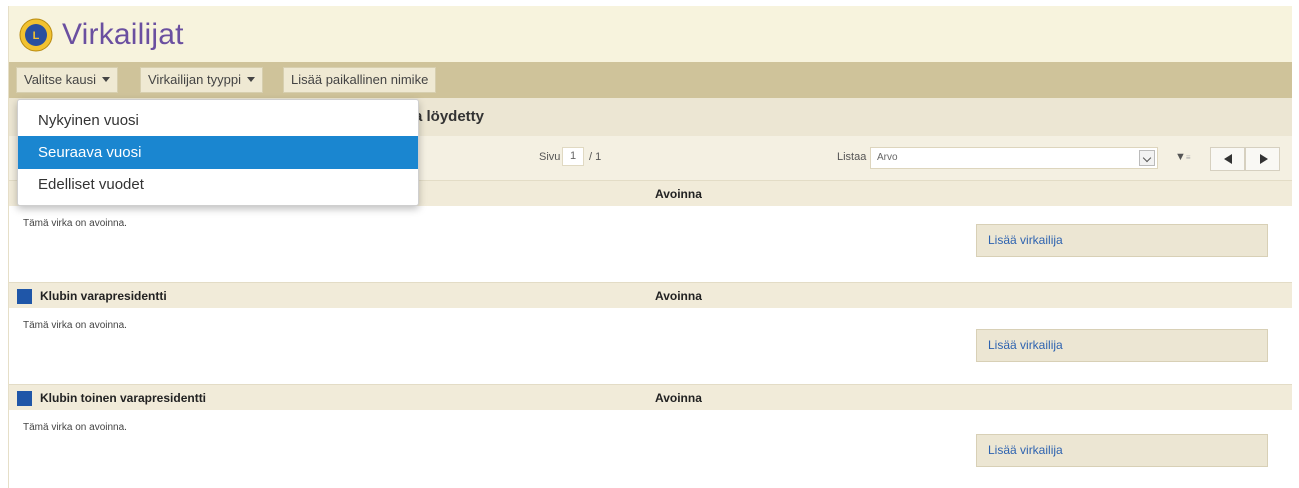 The width and height of the screenshot is (1299, 488). What do you see at coordinates (650, 295) in the screenshot?
I see `officer-section-header: Klubin varapresidentti Avoinna` at bounding box center [650, 295].